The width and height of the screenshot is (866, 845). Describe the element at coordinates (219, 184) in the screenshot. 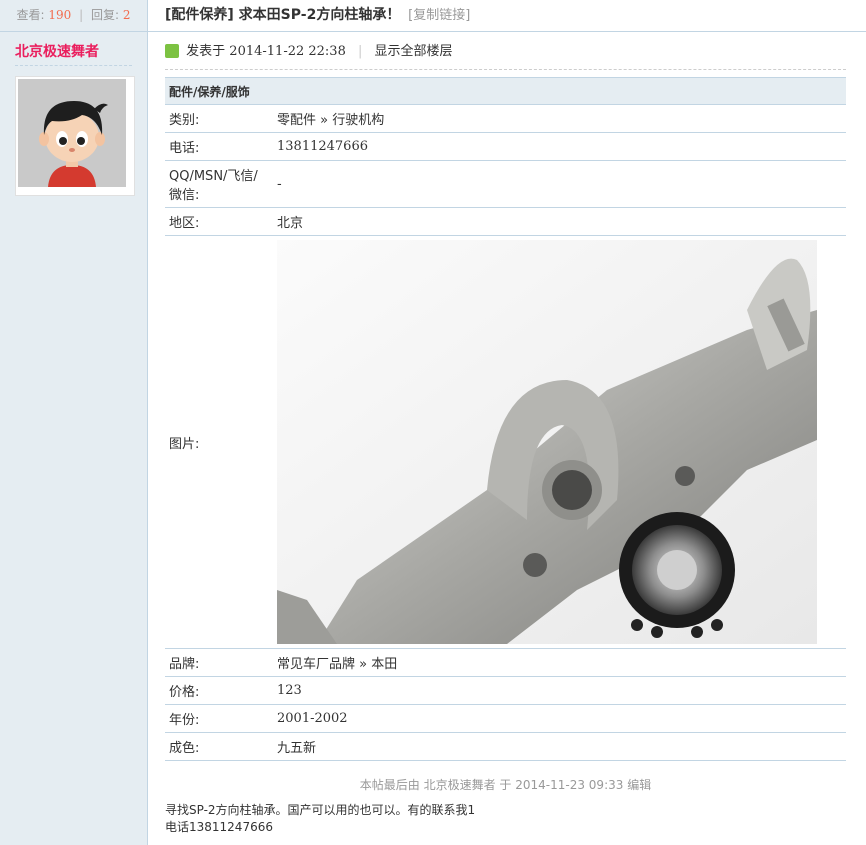

I see `row-label: QQ/MSN/飞信/微信:` at that location.